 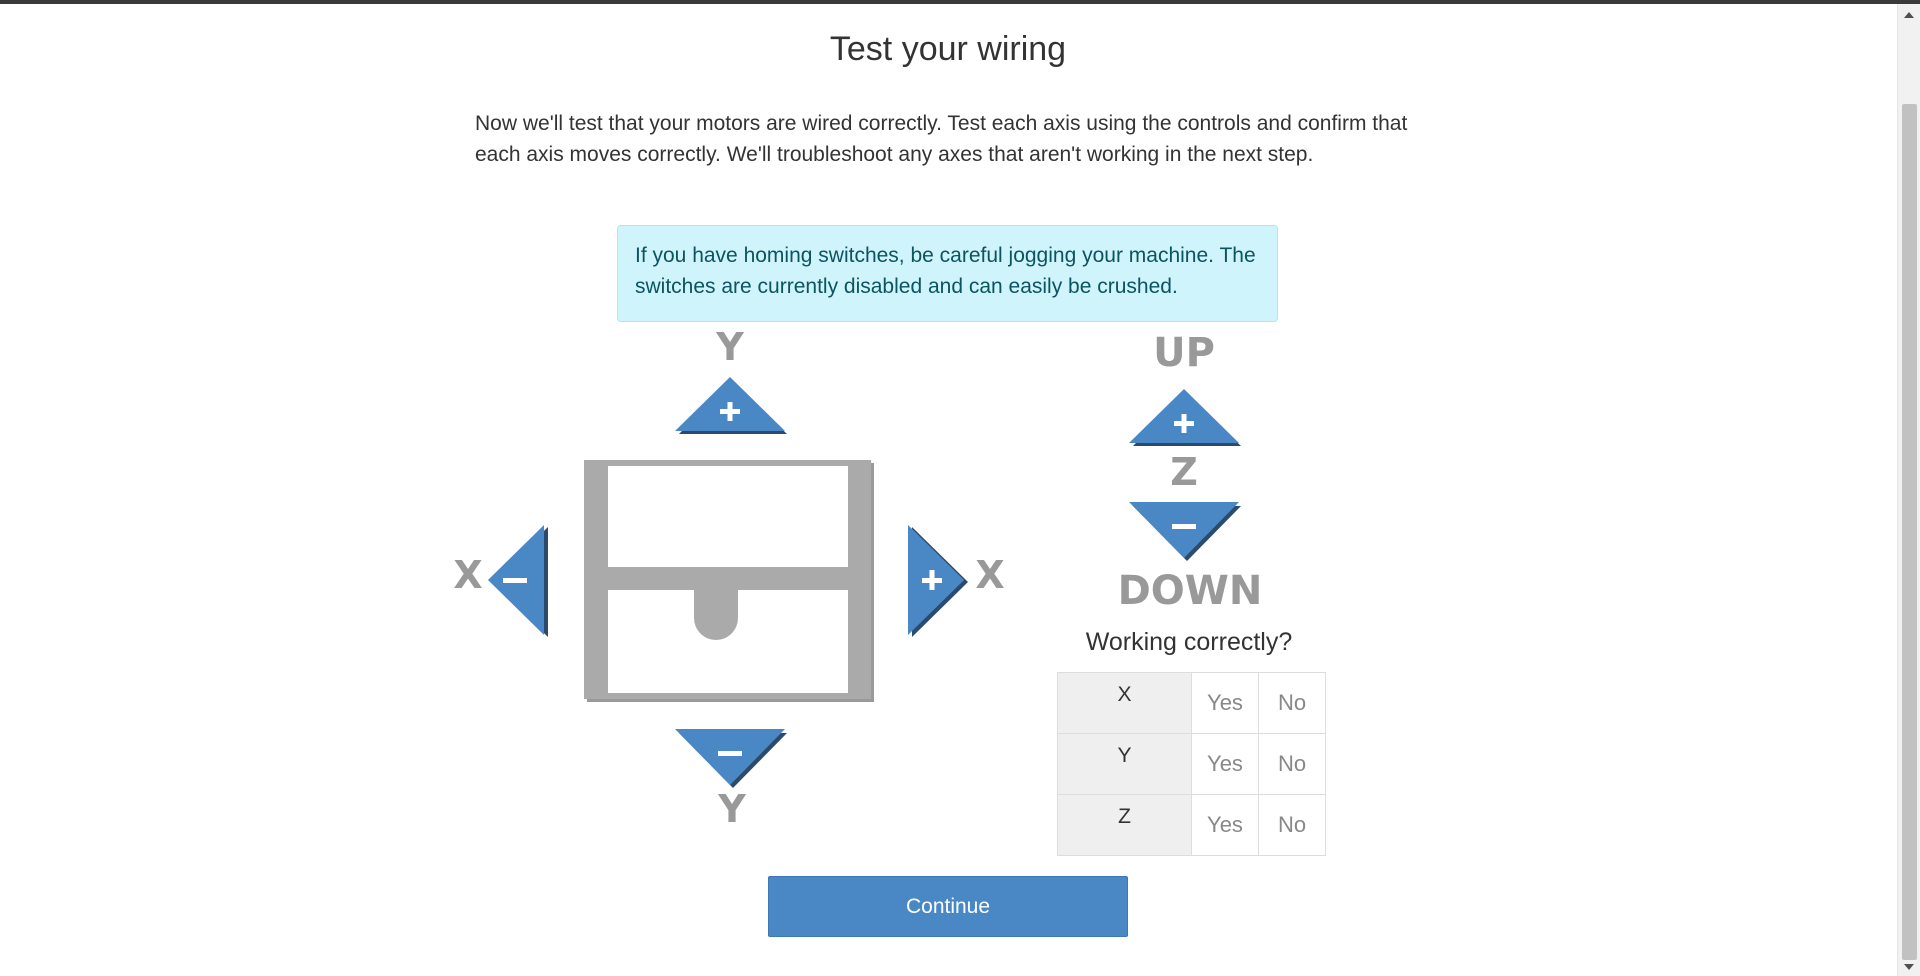 What do you see at coordinates (1225, 764) in the screenshot?
I see `y-yes-option: Yes` at bounding box center [1225, 764].